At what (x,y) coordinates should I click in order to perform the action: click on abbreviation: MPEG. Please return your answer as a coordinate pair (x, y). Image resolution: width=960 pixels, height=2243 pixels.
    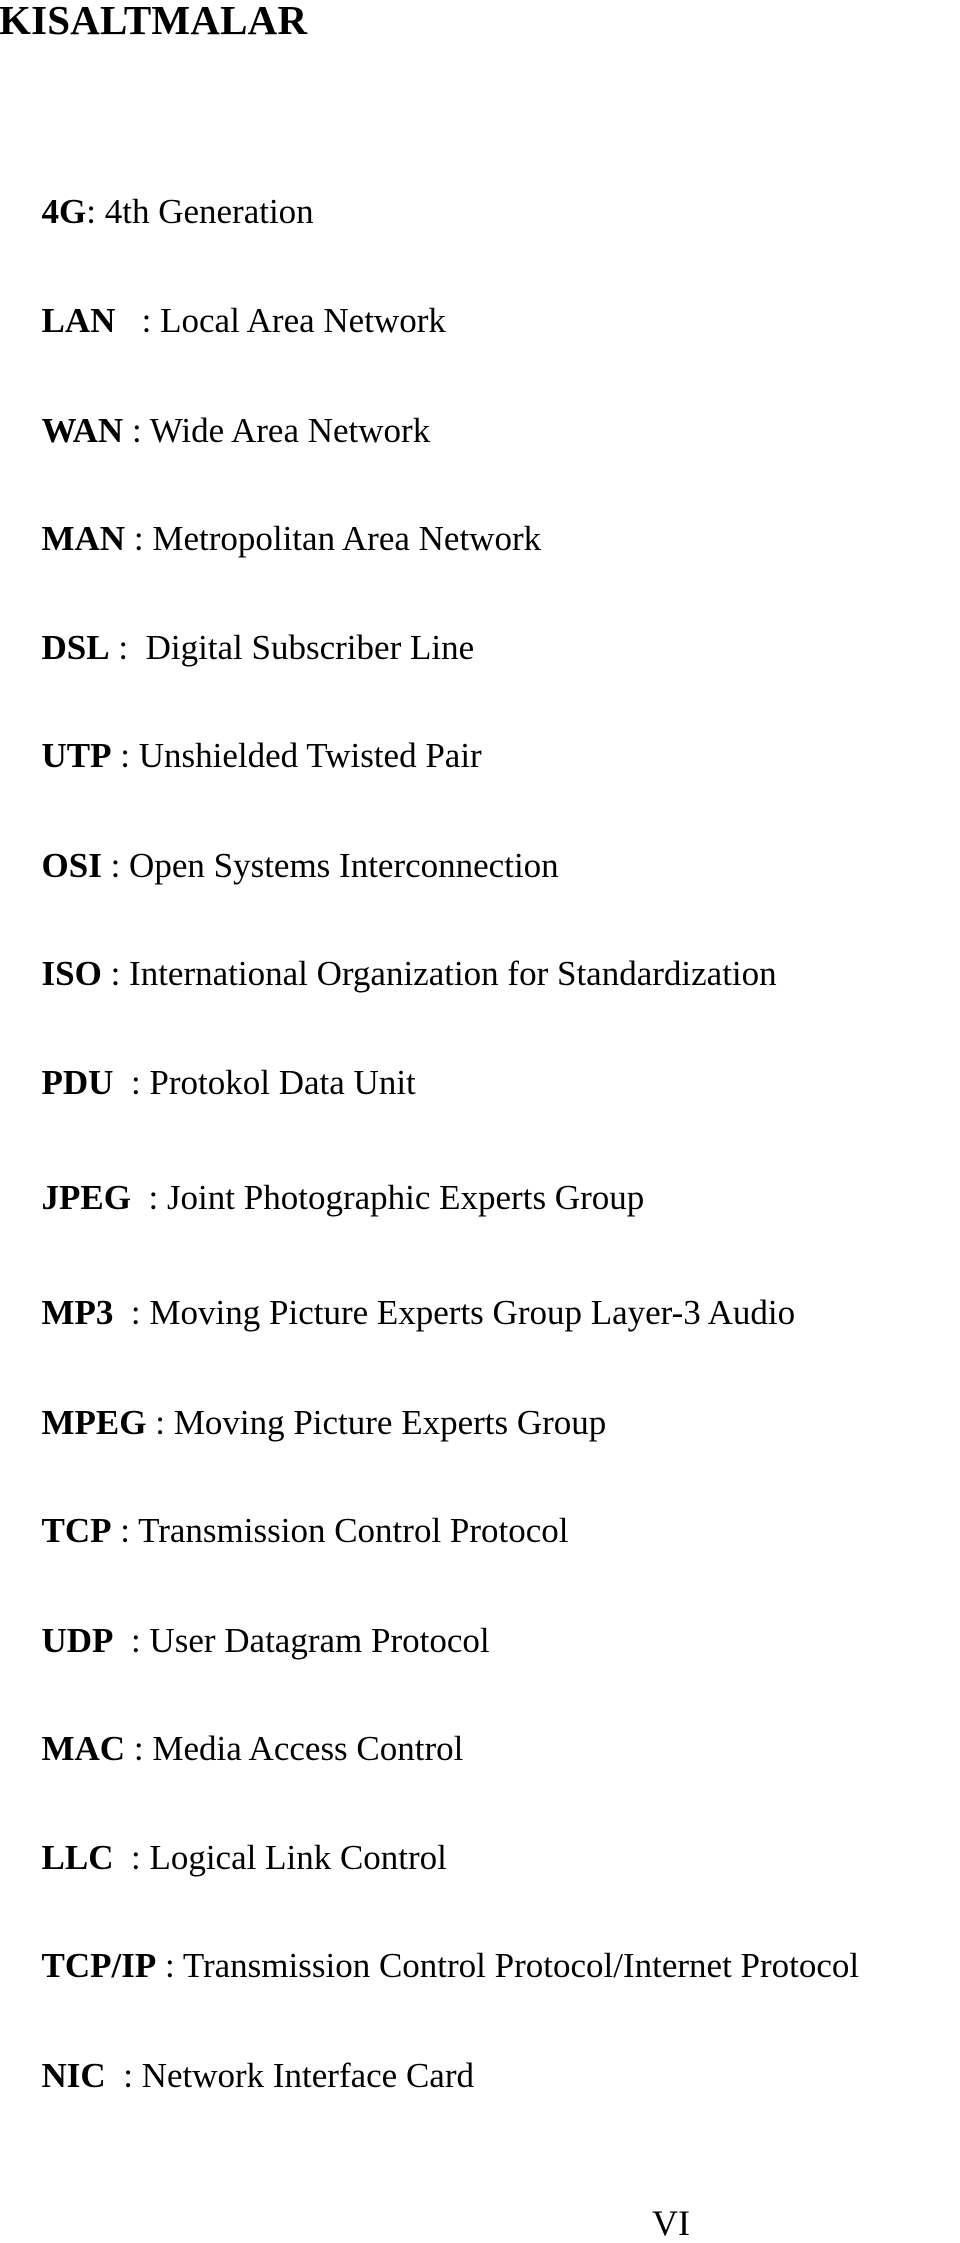
    Looking at the image, I should click on (94, 1422).